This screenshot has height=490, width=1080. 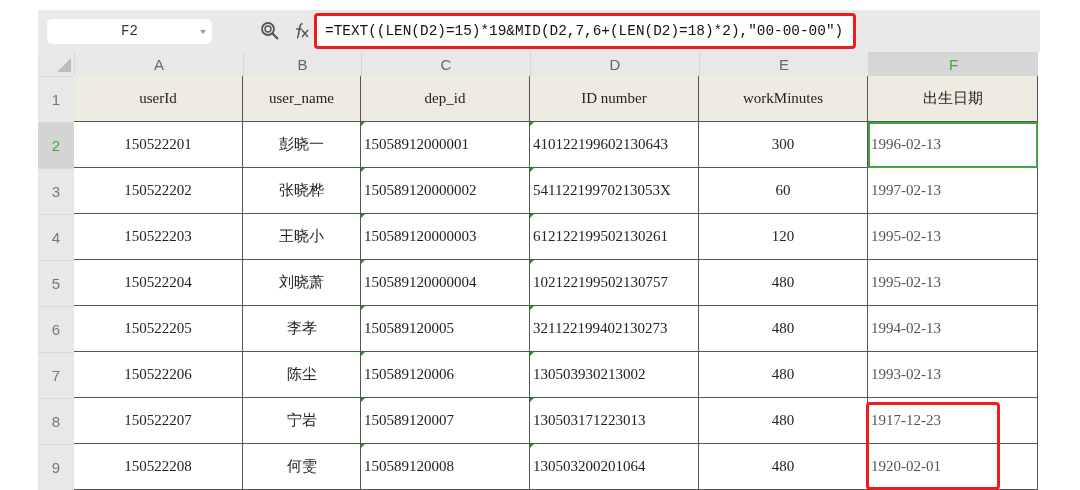 I want to click on table-cell: 150522208, so click(x=158, y=467).